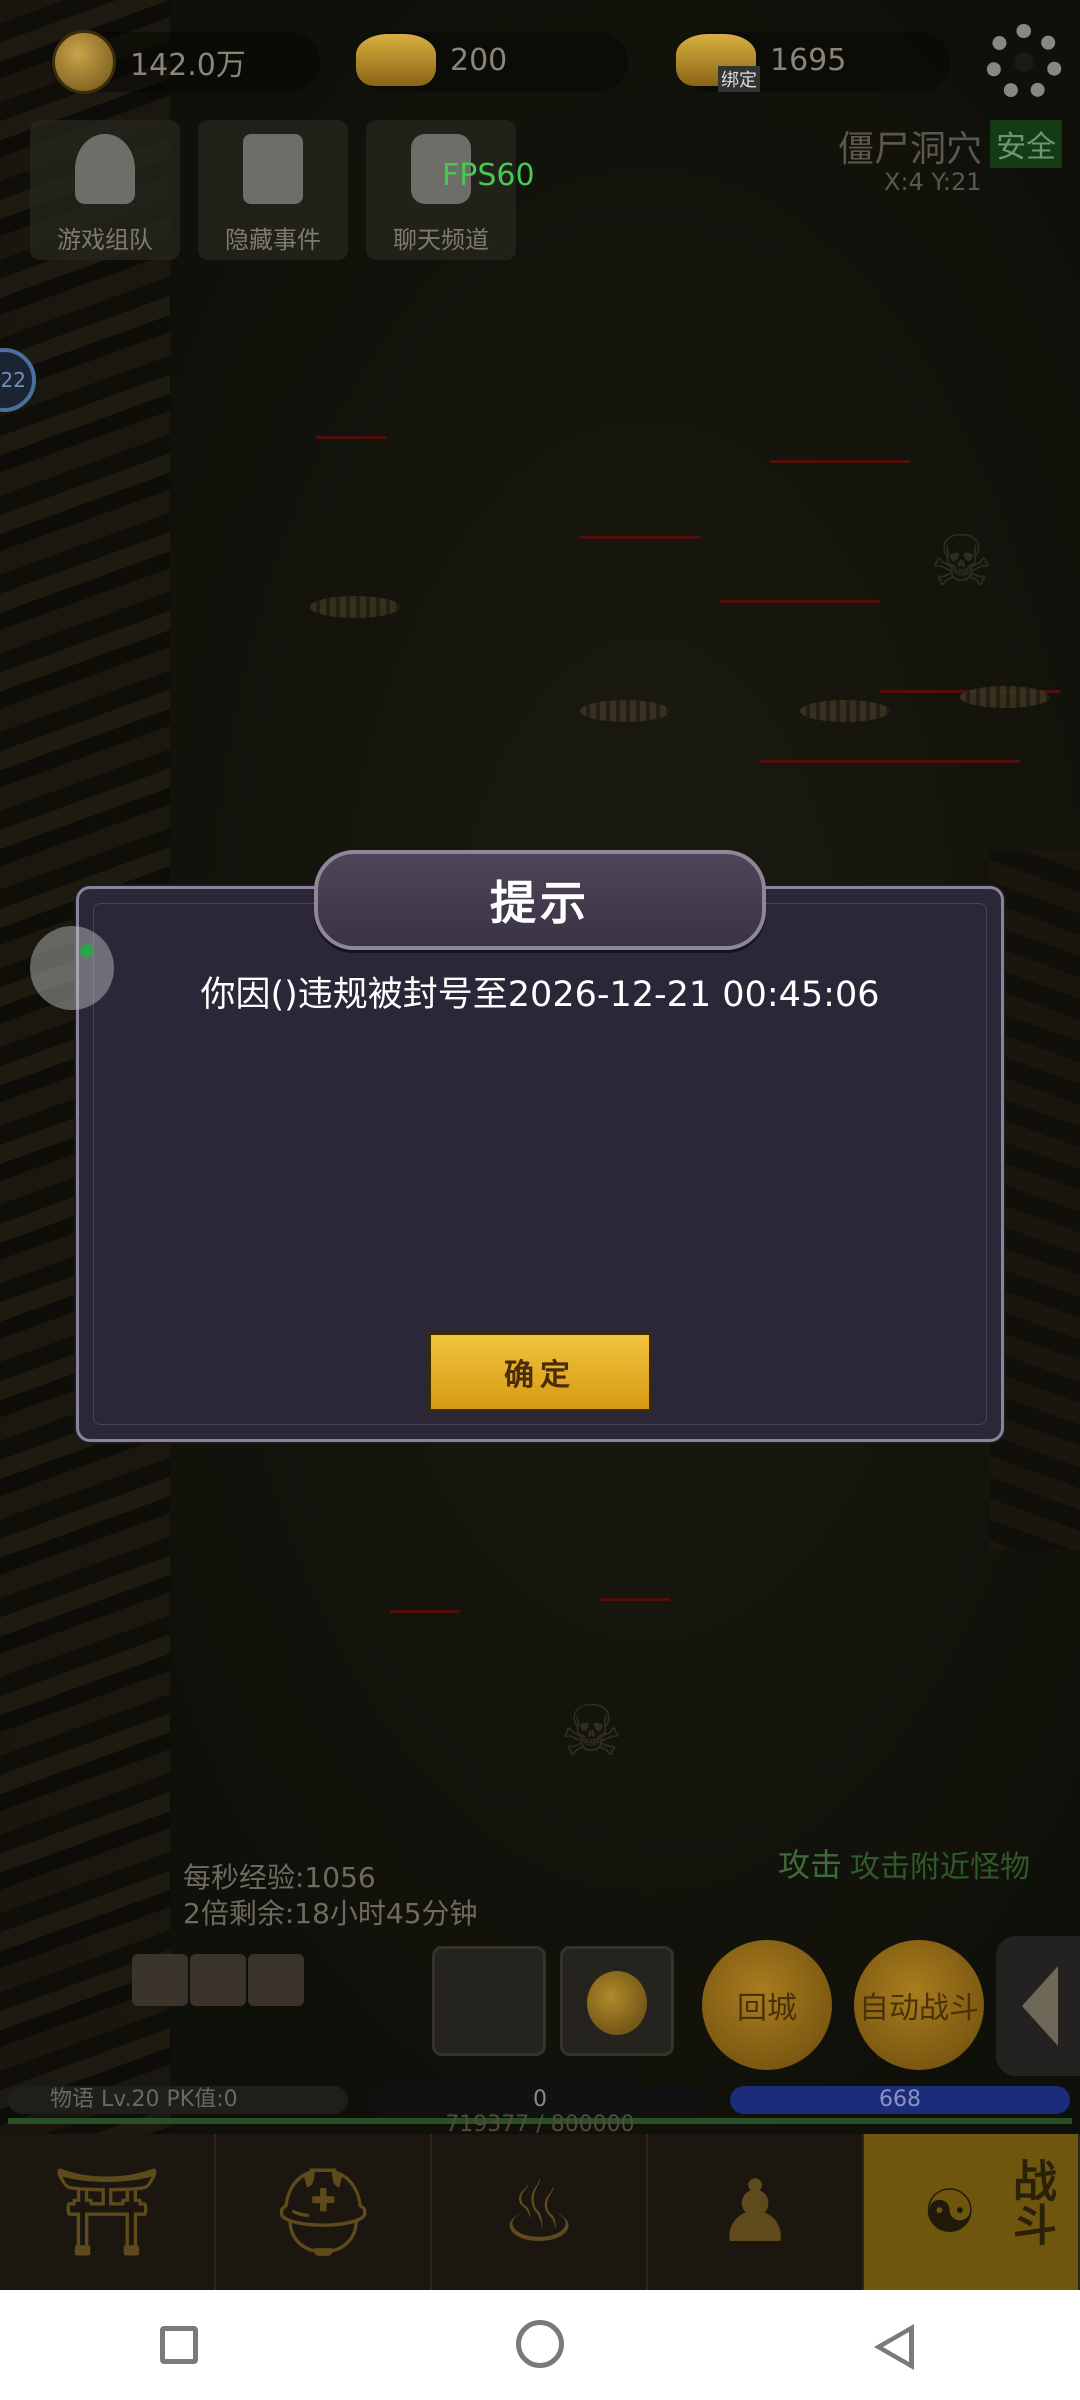 Image resolution: width=1080 pixels, height=2400 pixels. Describe the element at coordinates (273, 240) in the screenshot. I see `menu-hidden-events-label: 隐藏事件` at that location.